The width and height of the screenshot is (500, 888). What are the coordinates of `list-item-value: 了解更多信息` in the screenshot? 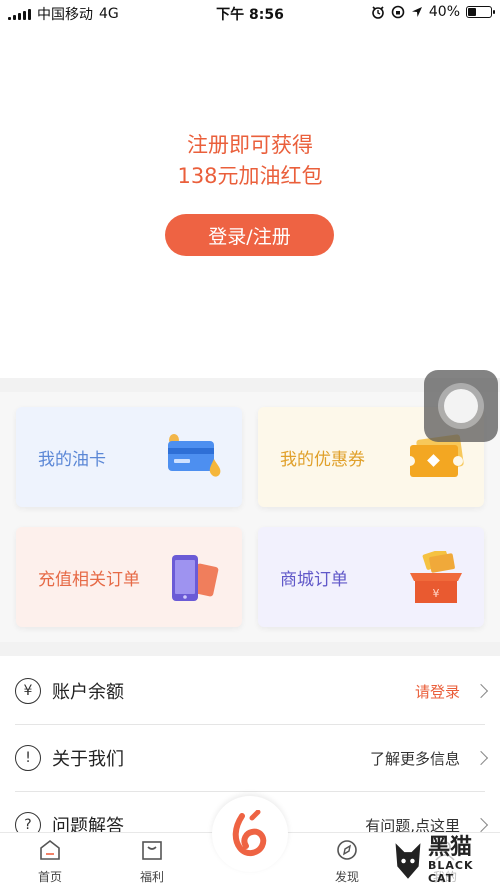 It's located at (414, 758).